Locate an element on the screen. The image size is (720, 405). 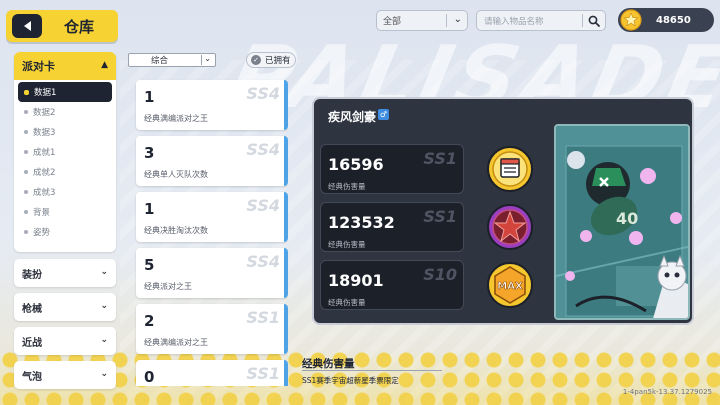
star-emblem-badge-icon is located at coordinates (510, 227).